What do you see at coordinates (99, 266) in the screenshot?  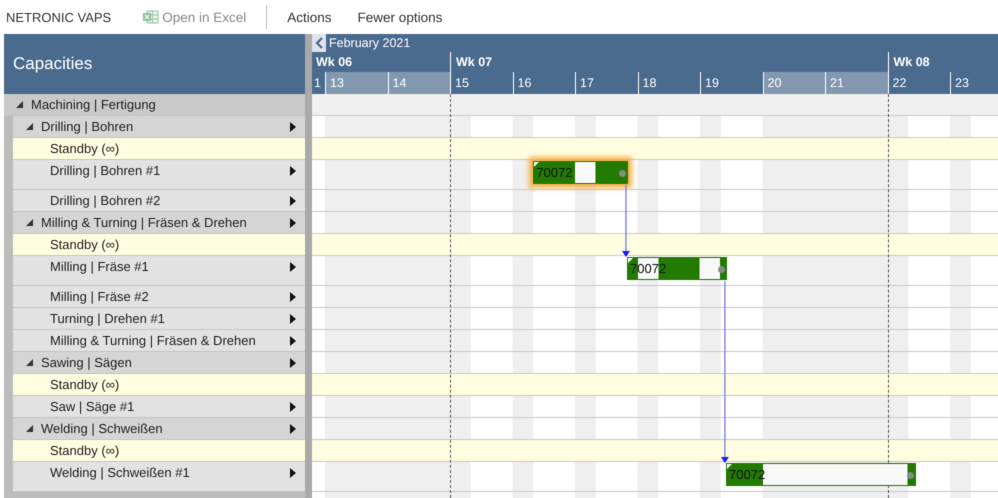 I see `resource-label: Milling | Fräse #1` at bounding box center [99, 266].